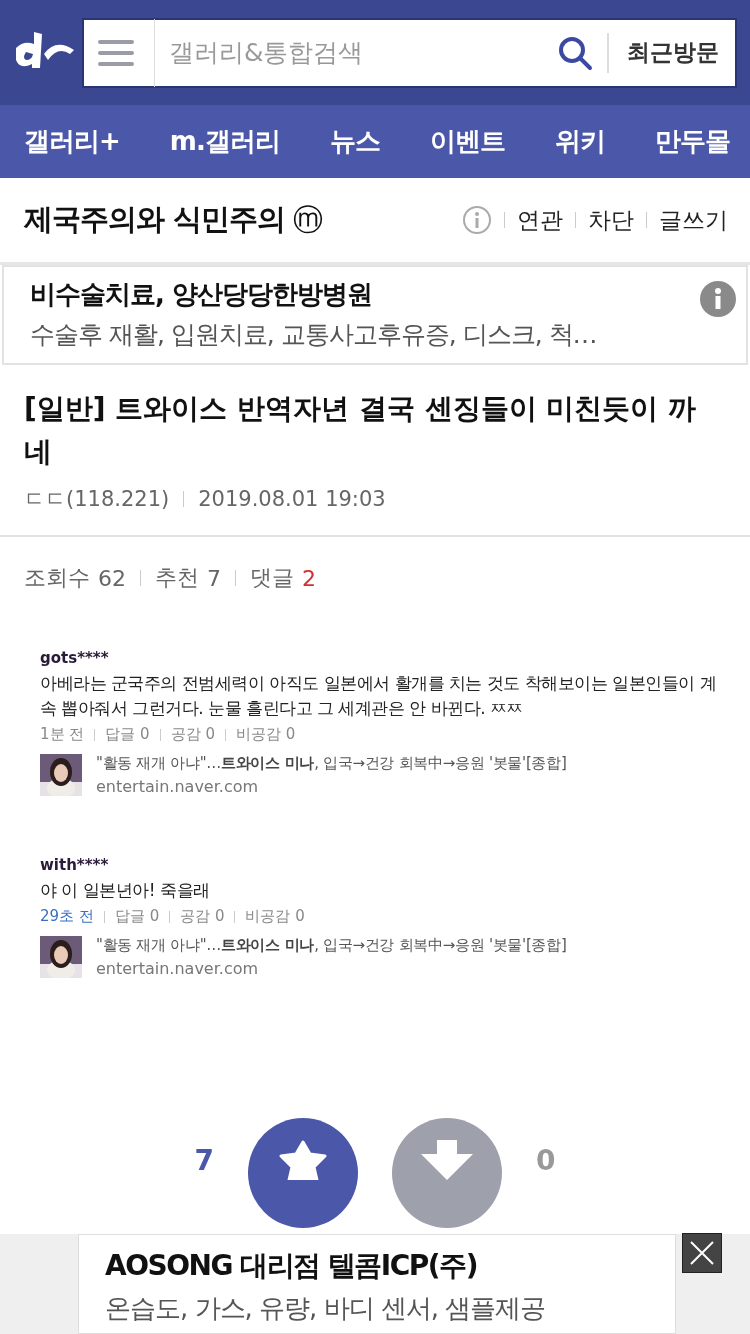 The image size is (750, 1334). Describe the element at coordinates (97, 499) in the screenshot. I see `post-author: ㄷㄷ(118.221)` at that location.